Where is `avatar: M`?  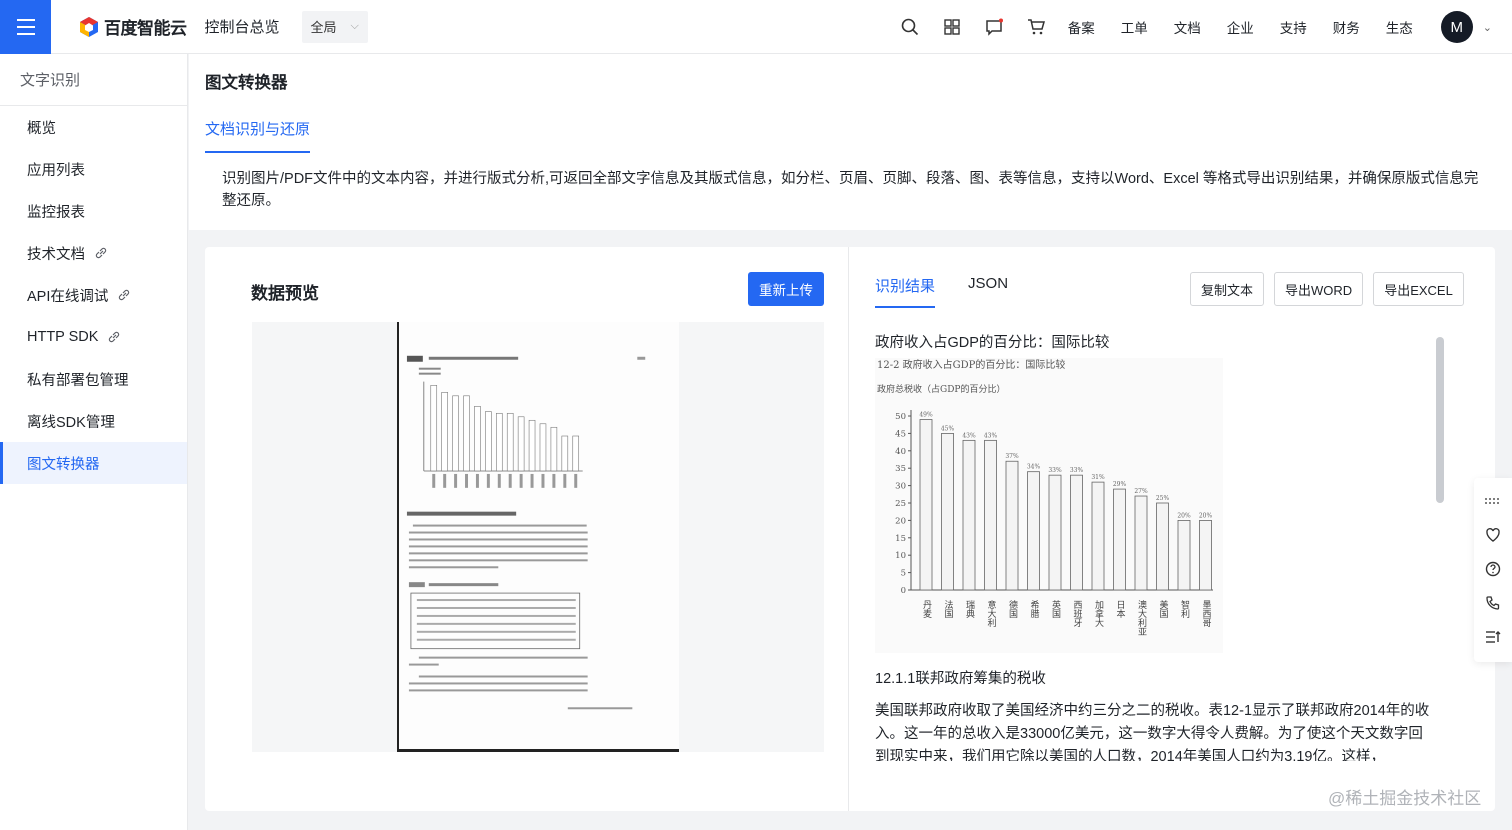
avatar: M is located at coordinates (1456, 27).